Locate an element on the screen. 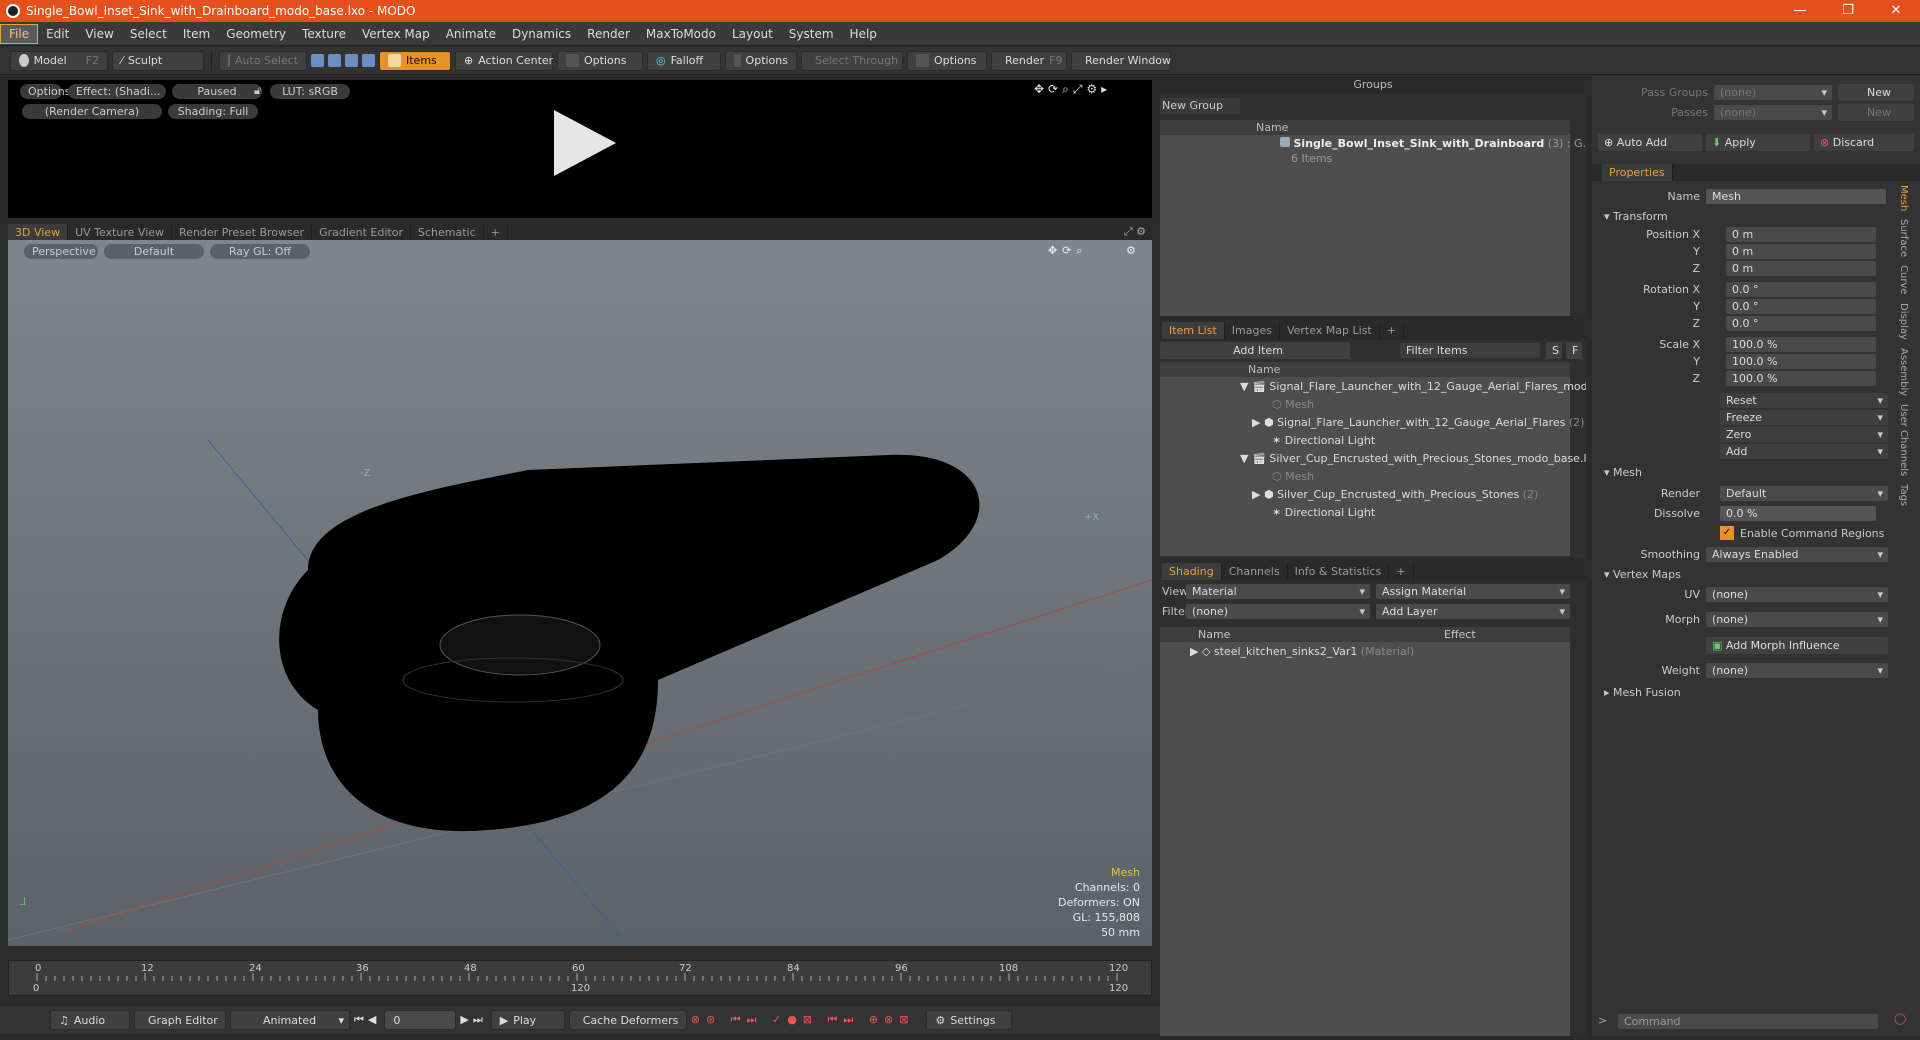  key-controls-icons: ⊗⊛ ⏮⏭ ✓●⊠ ⏮⏭ ⊕⊗⊠ is located at coordinates (803, 1020).